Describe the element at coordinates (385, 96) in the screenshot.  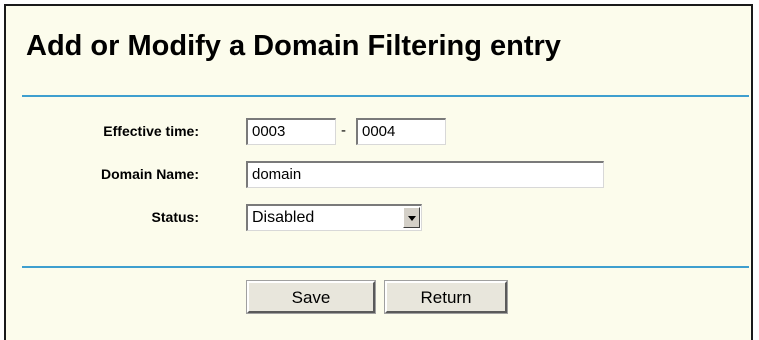
I see `top-divider` at that location.